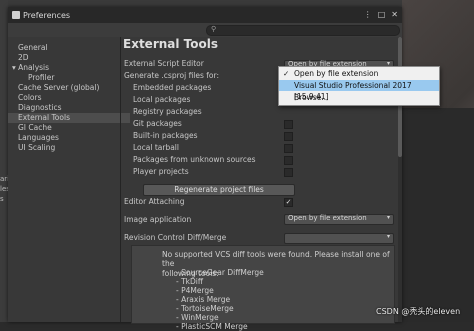  I want to click on watermark: CSDN @秃头的eleven, so click(418, 311).